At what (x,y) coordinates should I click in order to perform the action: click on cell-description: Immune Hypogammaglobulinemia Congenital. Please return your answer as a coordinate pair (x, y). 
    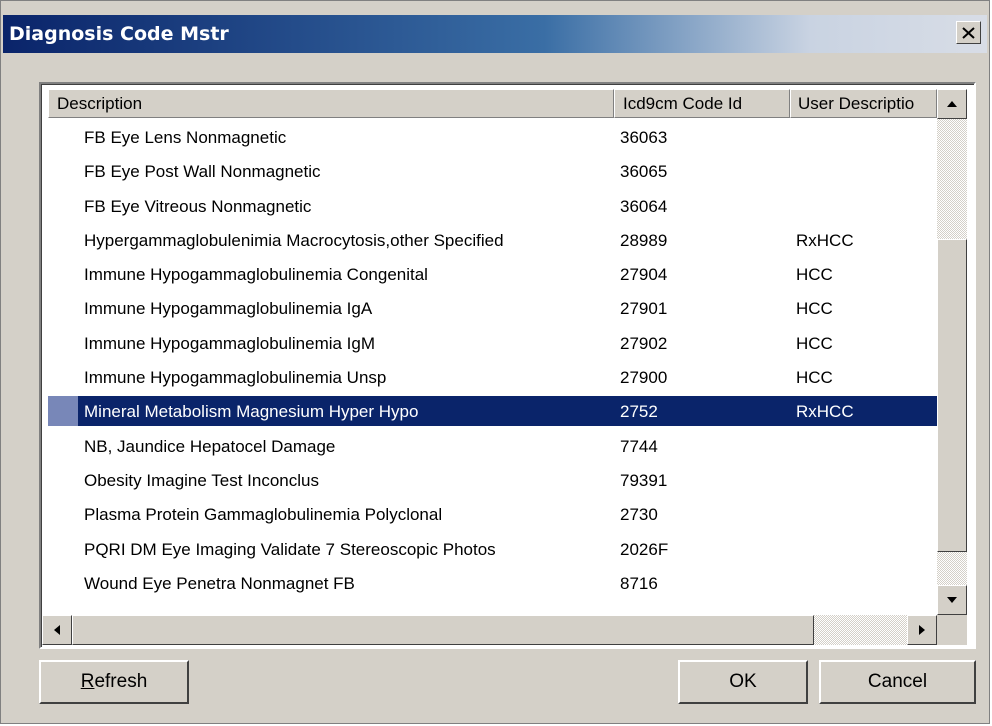
    Looking at the image, I should click on (256, 275).